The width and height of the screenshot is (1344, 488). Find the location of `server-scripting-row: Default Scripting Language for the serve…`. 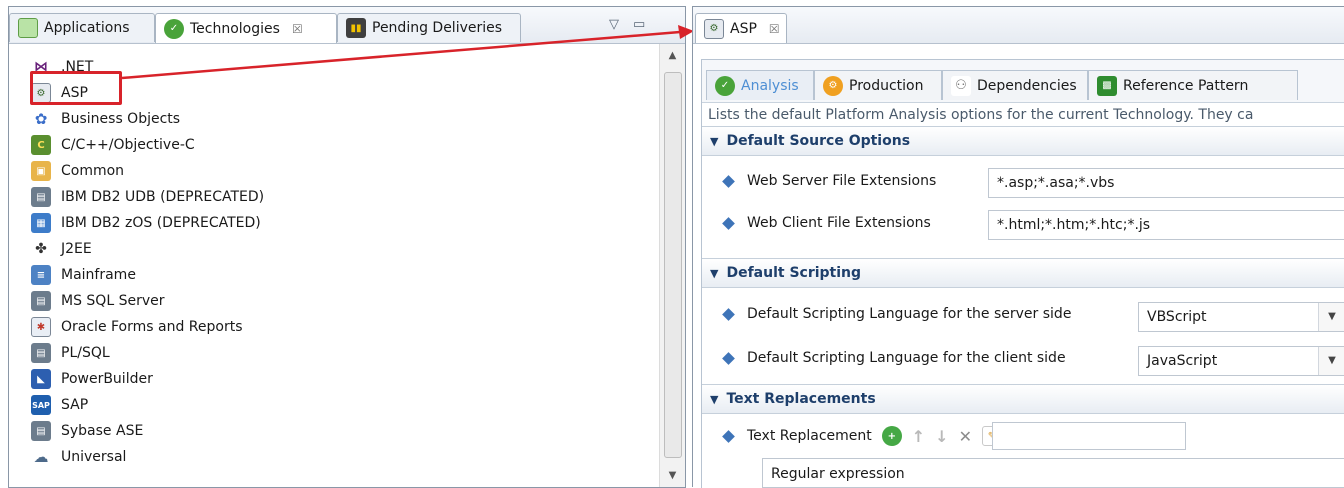

server-scripting-row: Default Scripting Language for the serve… is located at coordinates (896, 314).